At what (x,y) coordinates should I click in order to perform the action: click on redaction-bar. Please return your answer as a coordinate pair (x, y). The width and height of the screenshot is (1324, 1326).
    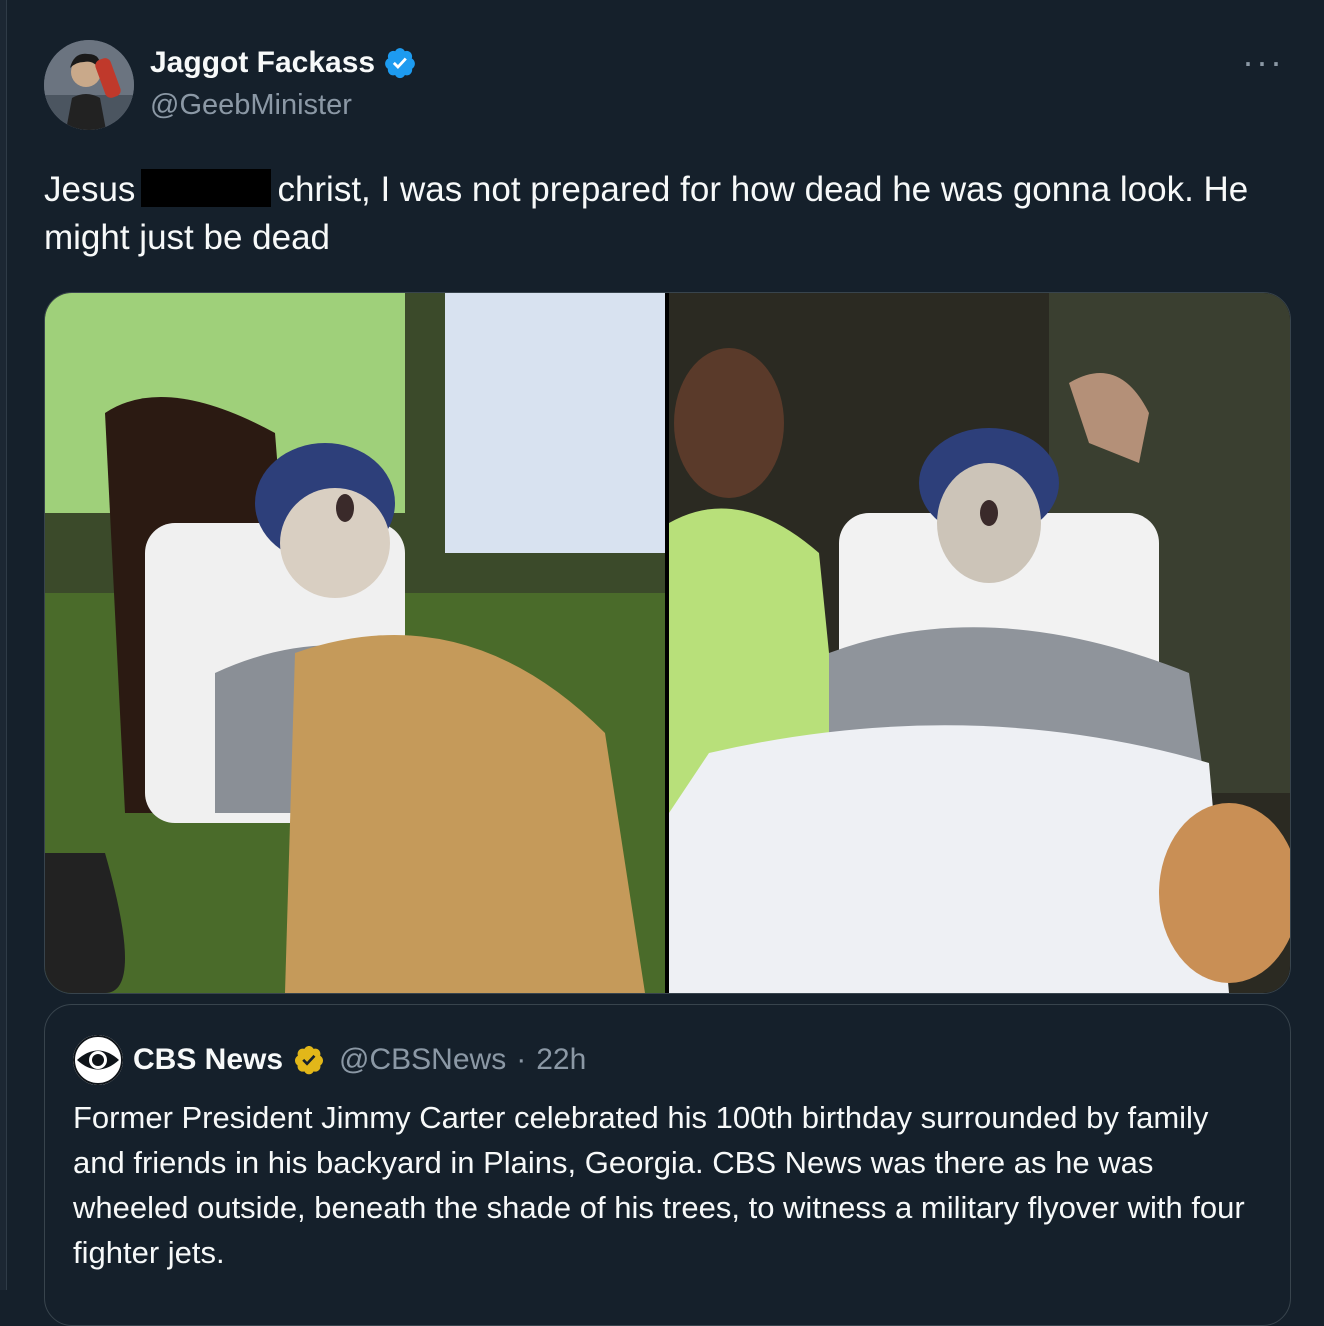
    Looking at the image, I should click on (206, 188).